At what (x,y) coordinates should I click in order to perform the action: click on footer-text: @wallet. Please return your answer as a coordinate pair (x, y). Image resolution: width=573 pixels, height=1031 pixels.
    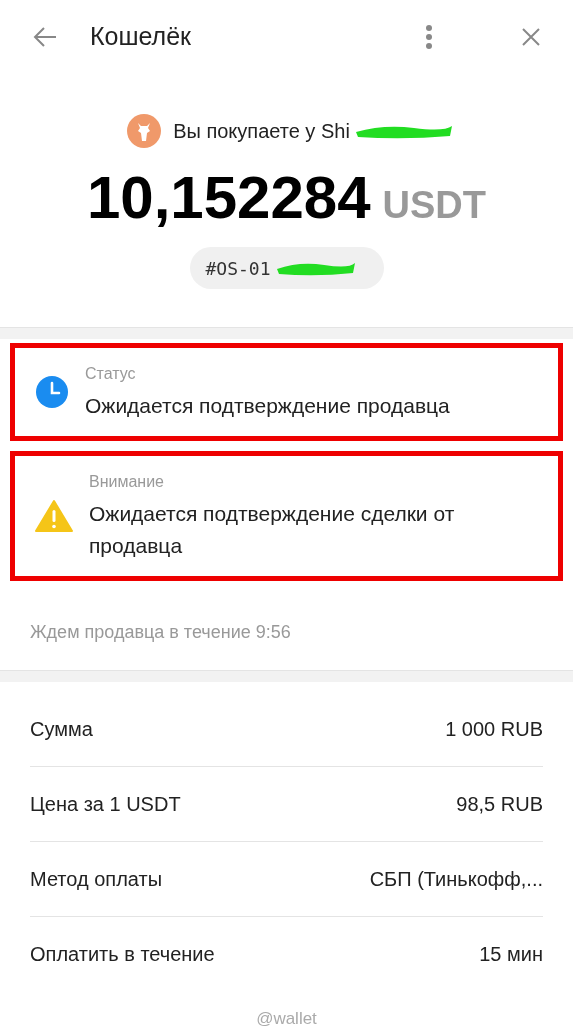
    Looking at the image, I should click on (286, 1018).